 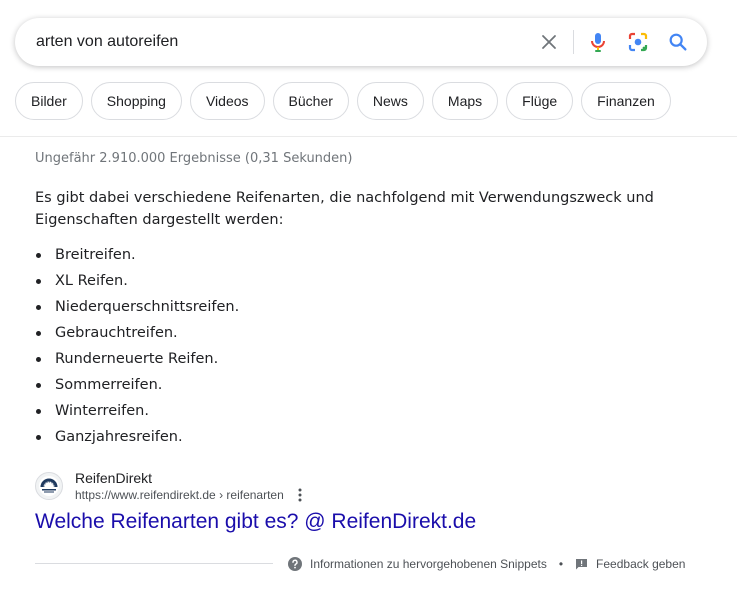 What do you see at coordinates (114, 478) in the screenshot?
I see `site-name: ReifenDirekt` at bounding box center [114, 478].